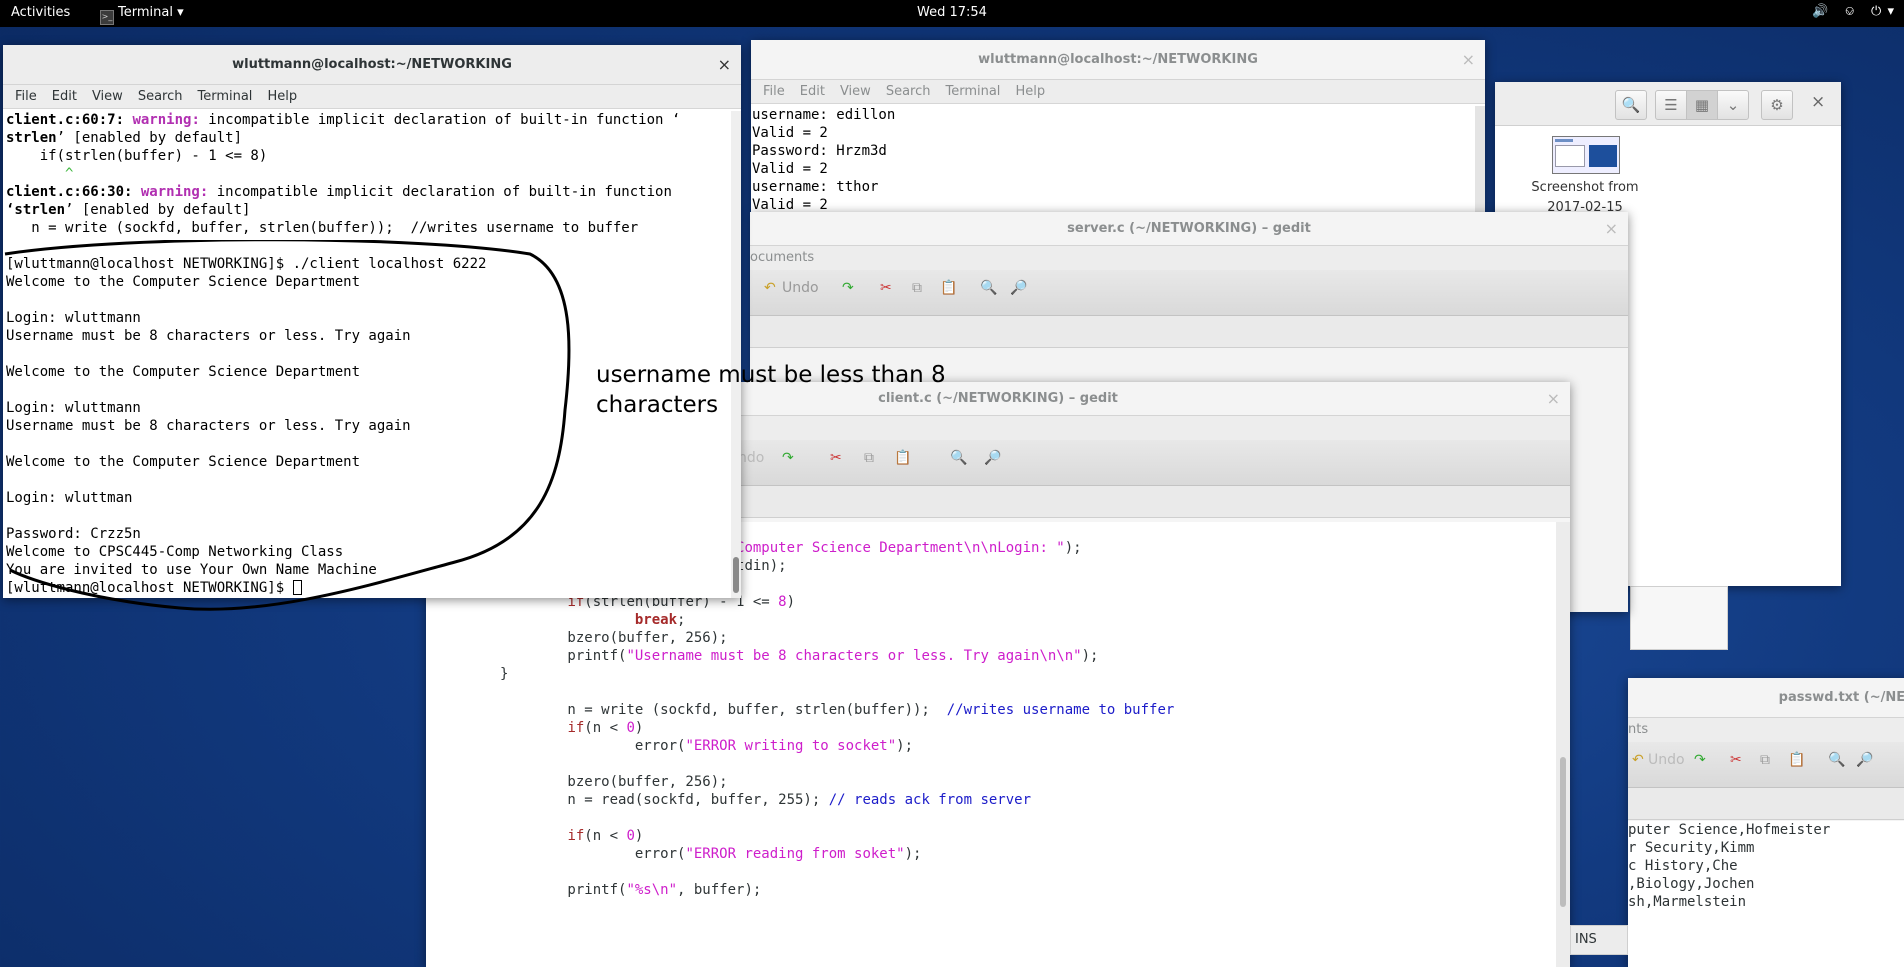 Image resolution: width=1904 pixels, height=967 pixels. What do you see at coordinates (605, 836) in the screenshot?
I see `code-text: (n <` at bounding box center [605, 836].